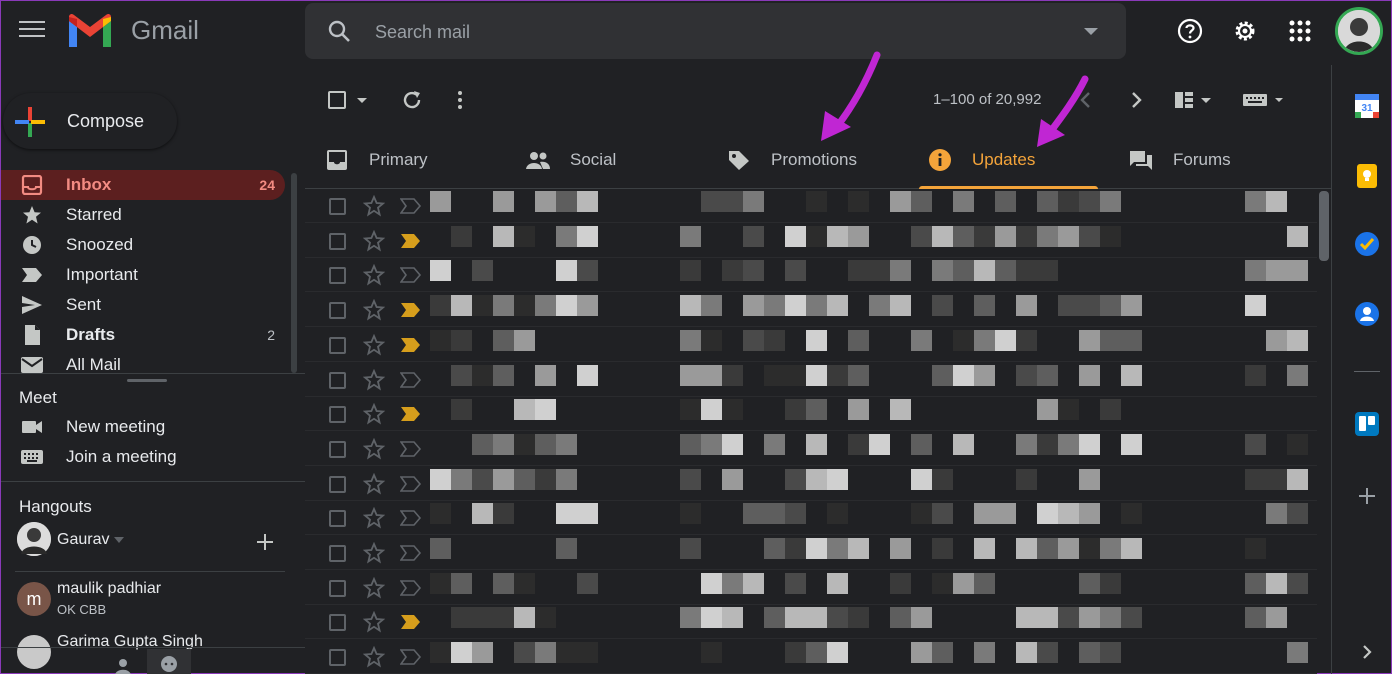  What do you see at coordinates (143, 305) in the screenshot?
I see `sidebar-item-sent: Sent` at bounding box center [143, 305].